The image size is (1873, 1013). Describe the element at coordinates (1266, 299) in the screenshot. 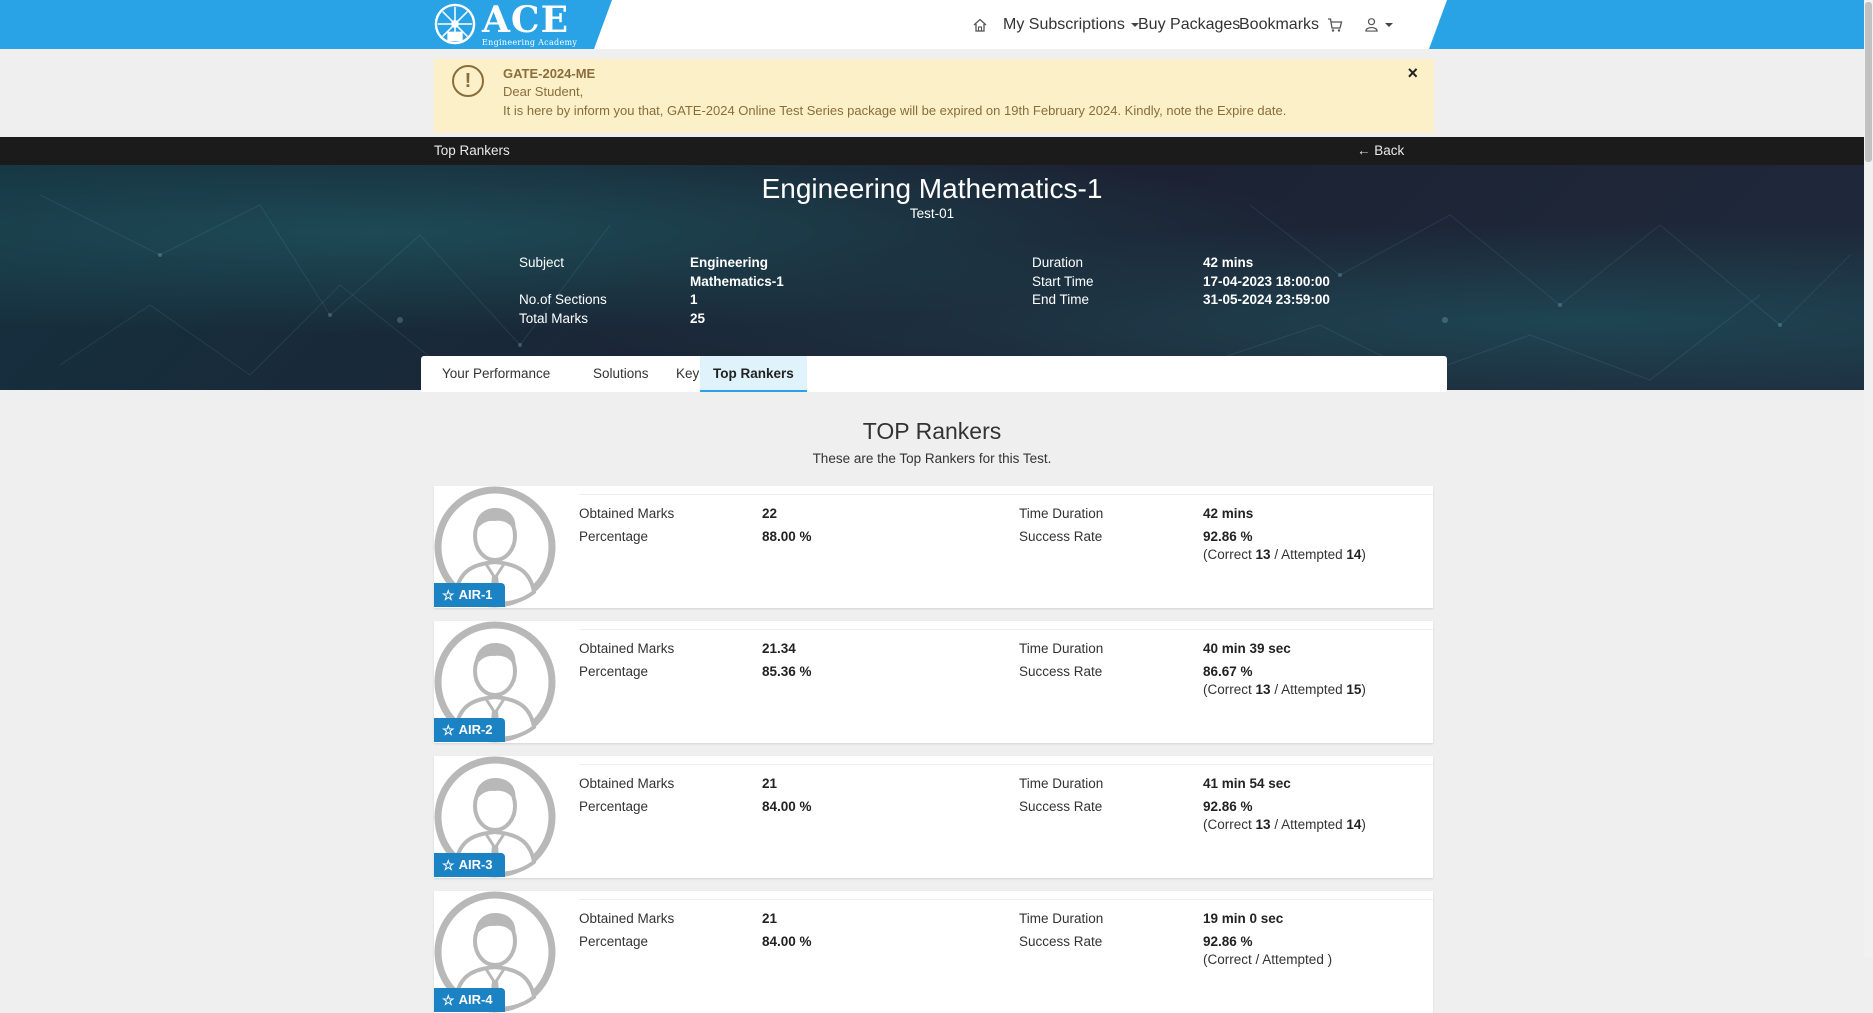

I see `end-time-value: 31-05-2024 23:59:00` at that location.